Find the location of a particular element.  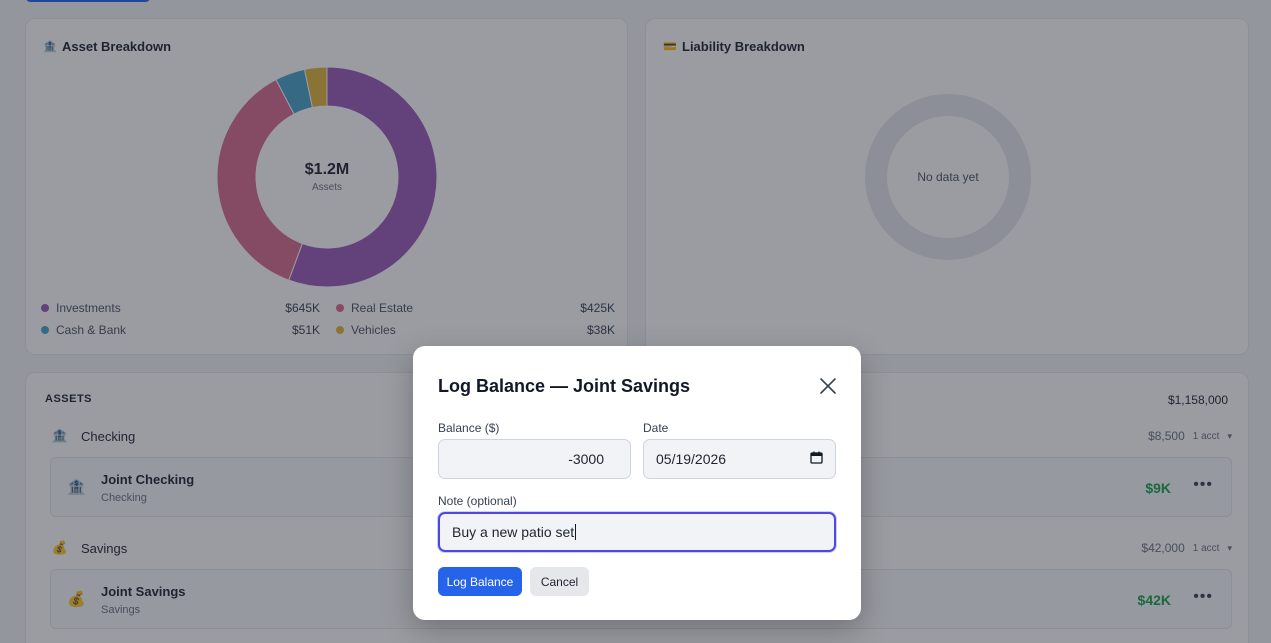

date-label: Date is located at coordinates (656, 428).